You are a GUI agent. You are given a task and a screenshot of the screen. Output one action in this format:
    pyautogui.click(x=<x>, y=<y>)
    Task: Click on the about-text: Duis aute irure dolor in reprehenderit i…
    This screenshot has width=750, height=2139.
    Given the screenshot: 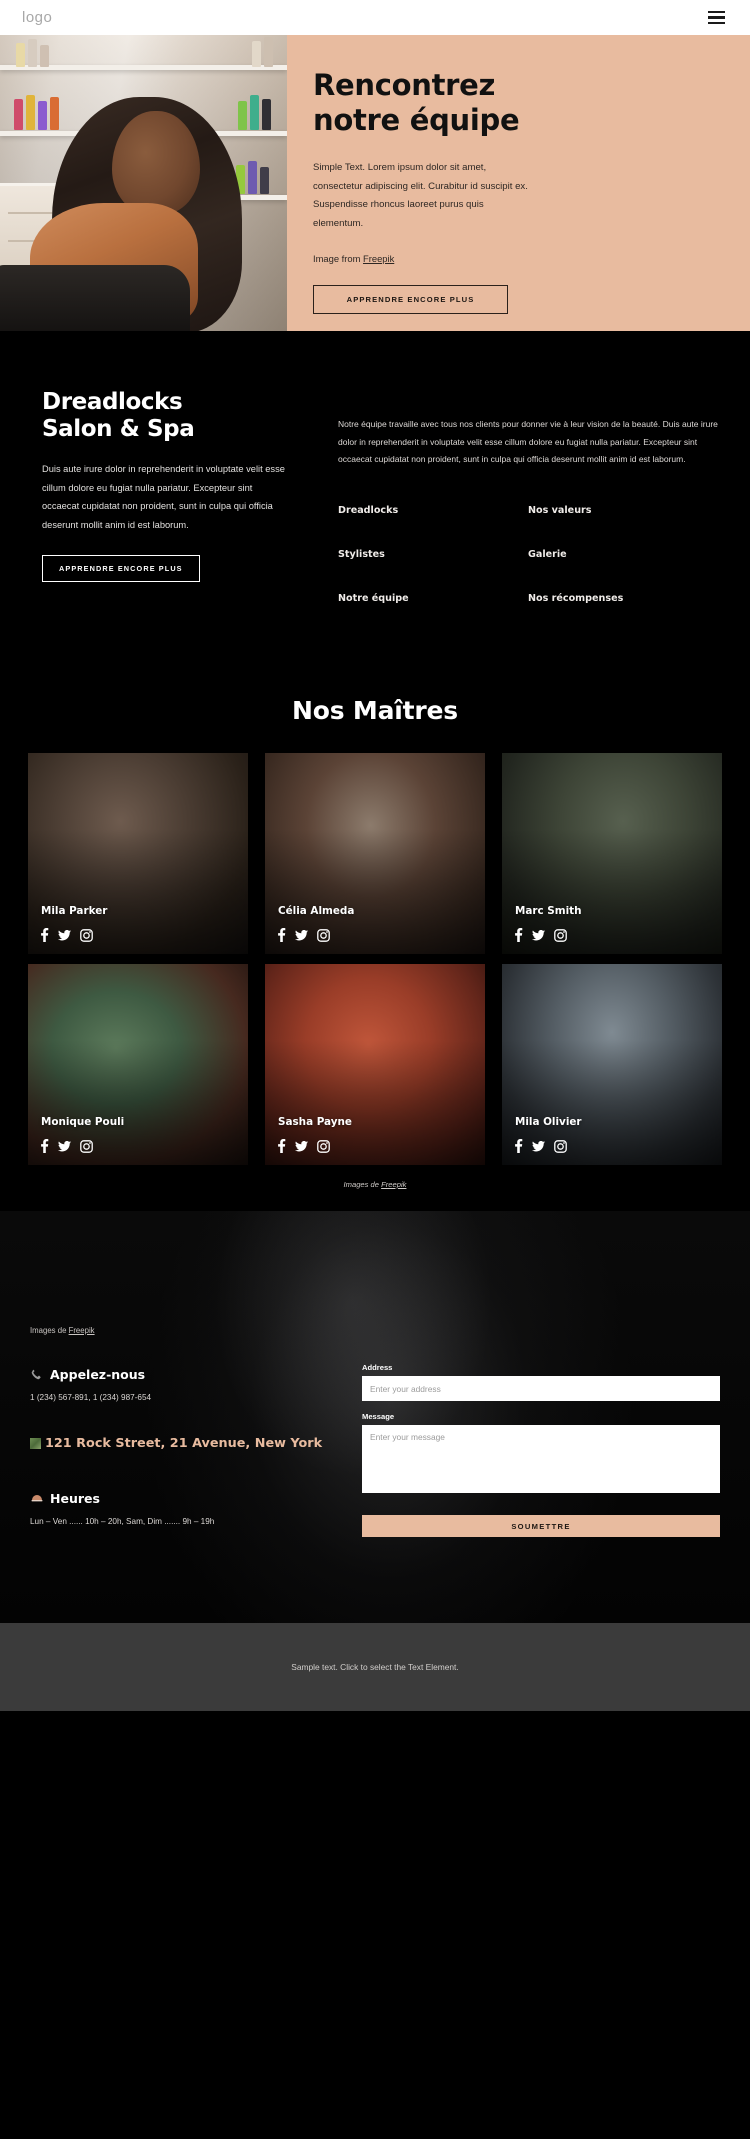 What is the action you would take?
    pyautogui.click(x=163, y=497)
    